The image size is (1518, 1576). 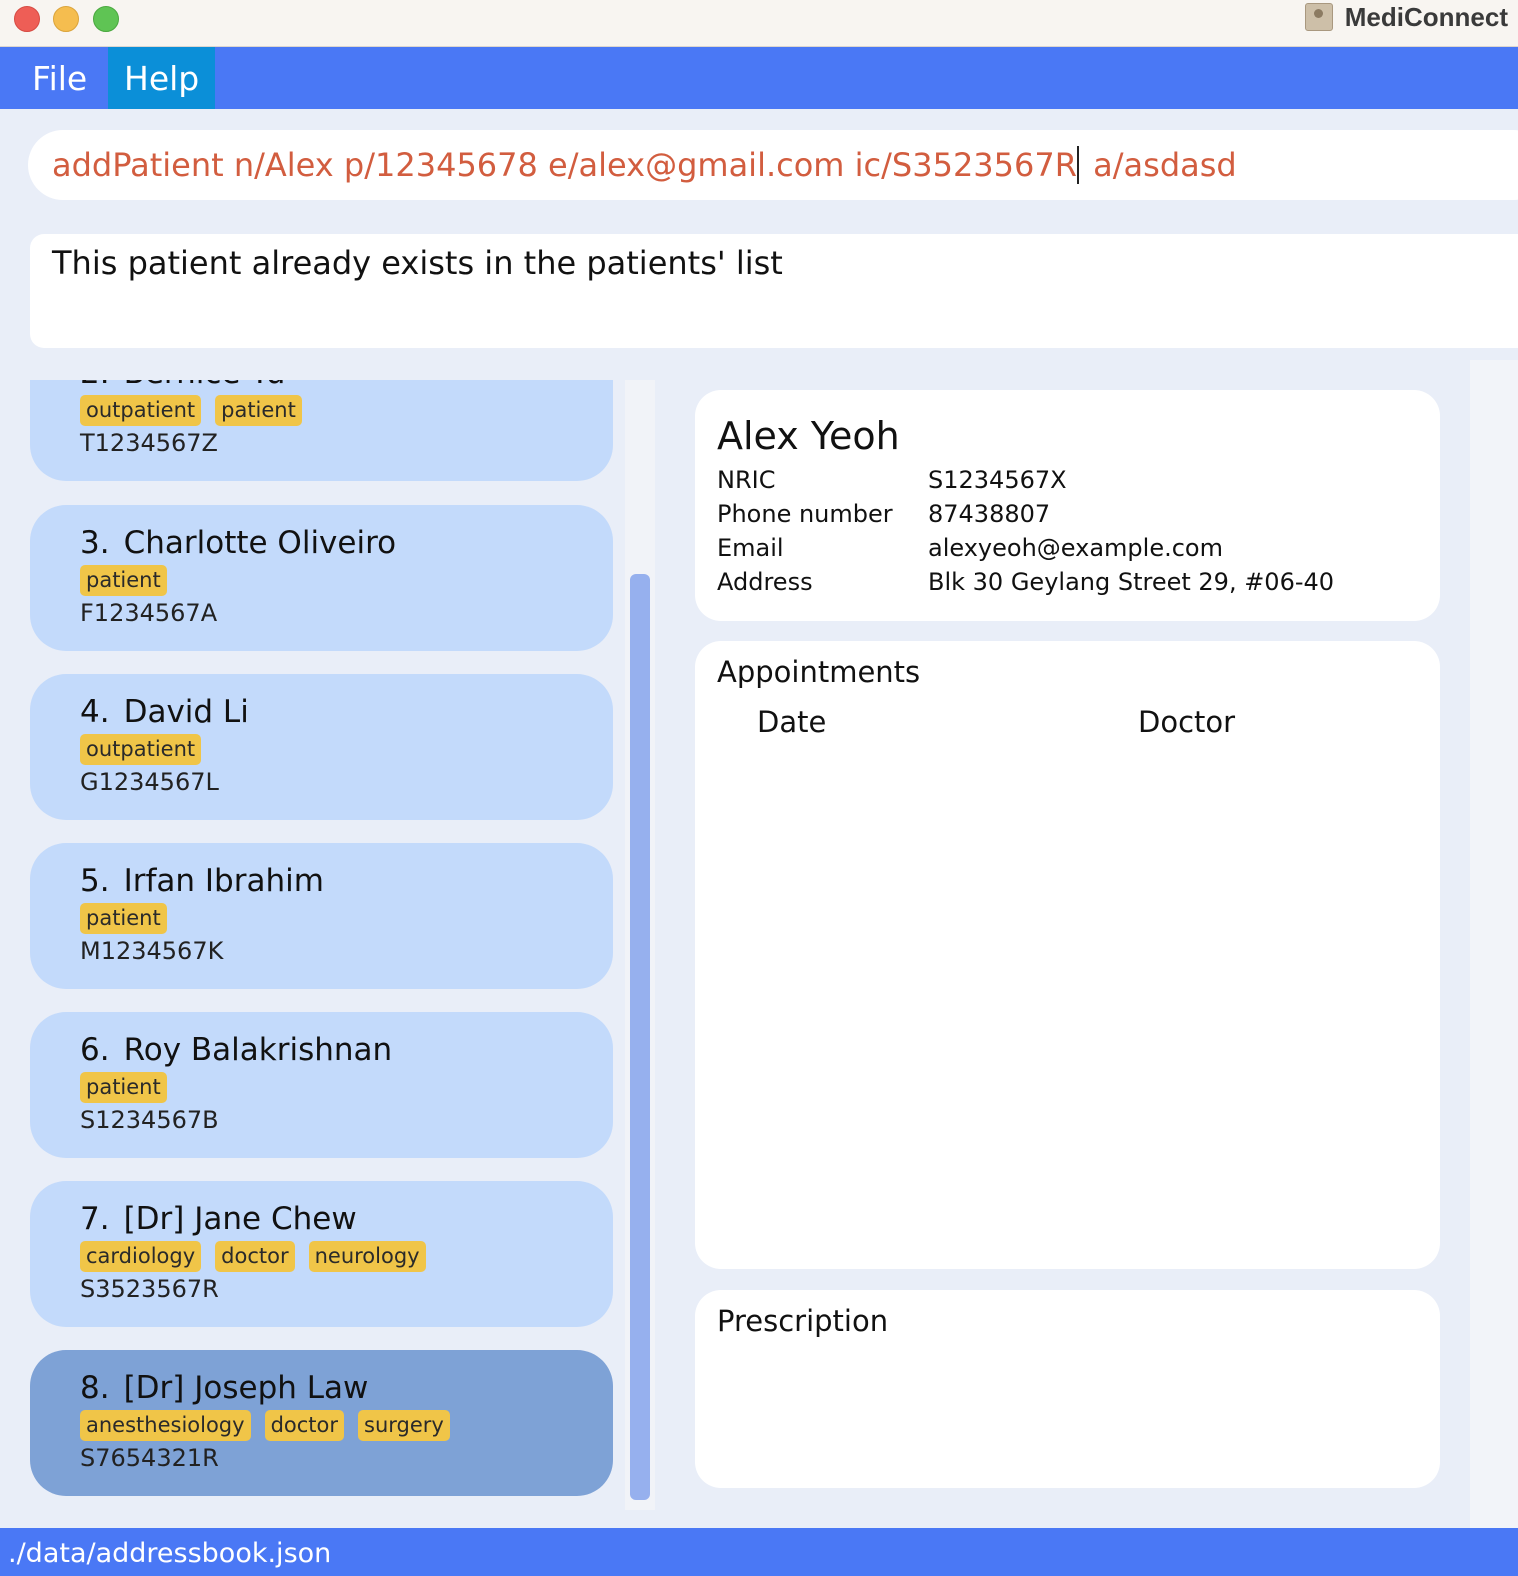 I want to click on appointments-date-header: Date, so click(x=791, y=722).